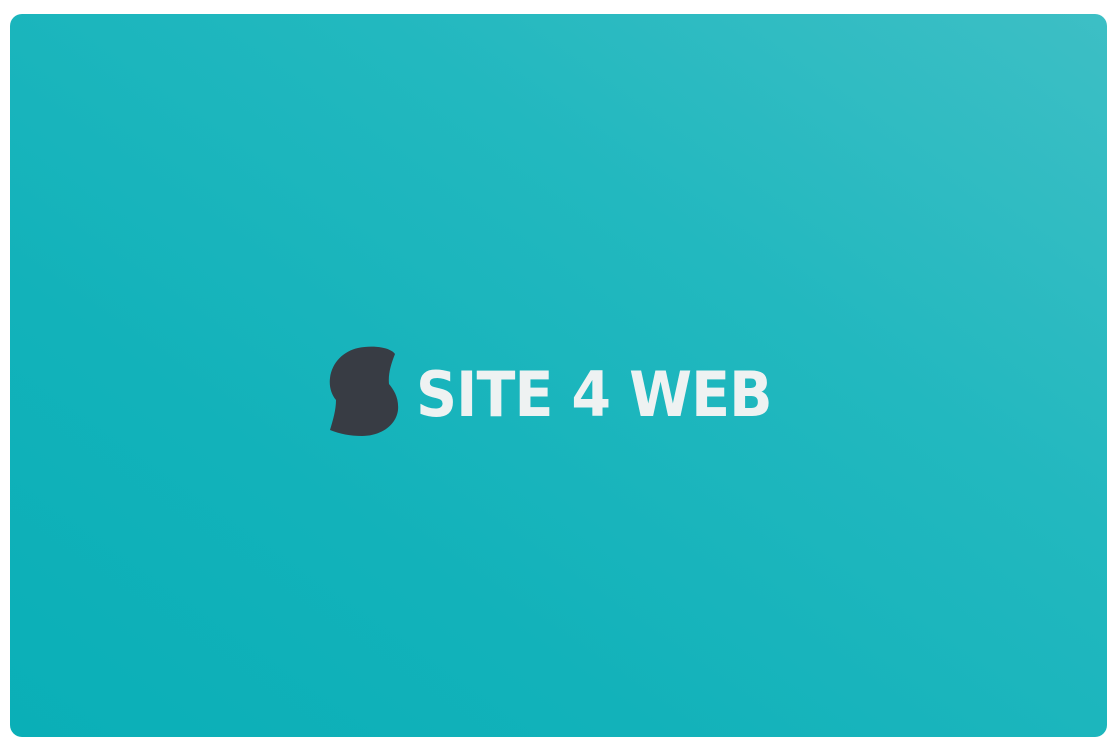 The image size is (1116, 743). I want to click on site-logo: SITE 4 WEB, so click(565, 392).